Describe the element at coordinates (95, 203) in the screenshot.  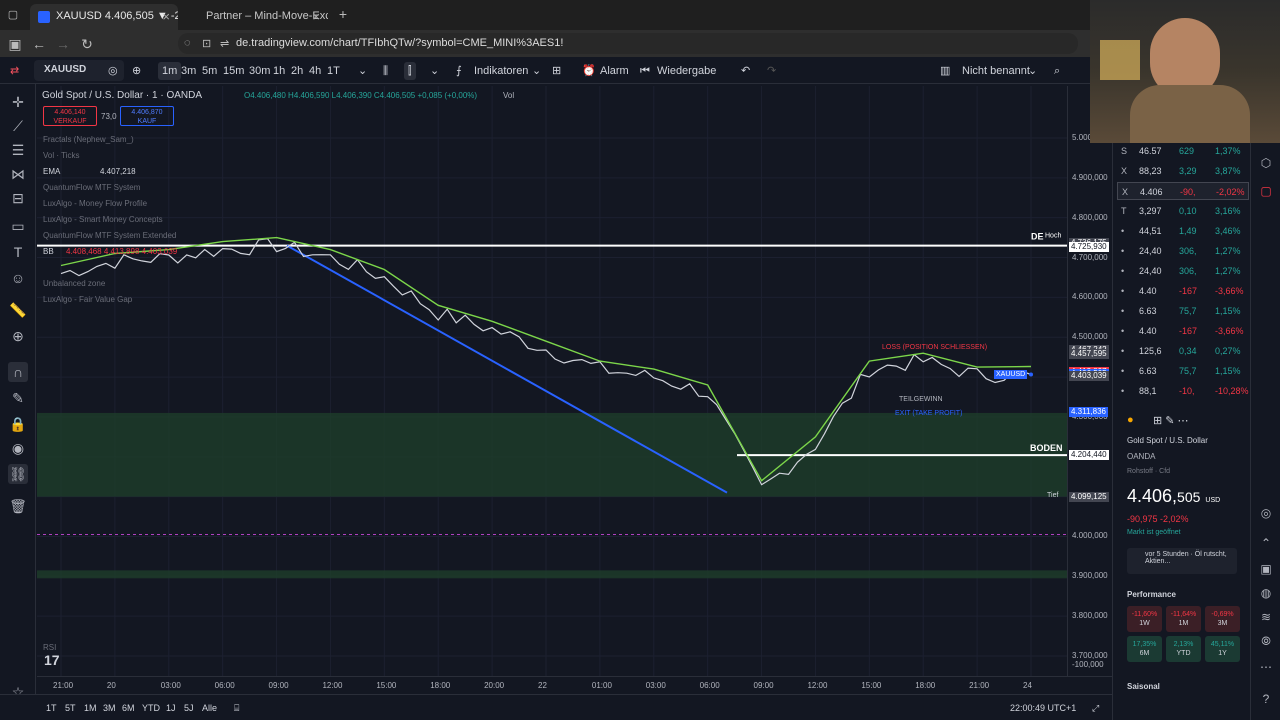
I see `indicator-label: LuxAlgo - Money Flow Profile` at that location.